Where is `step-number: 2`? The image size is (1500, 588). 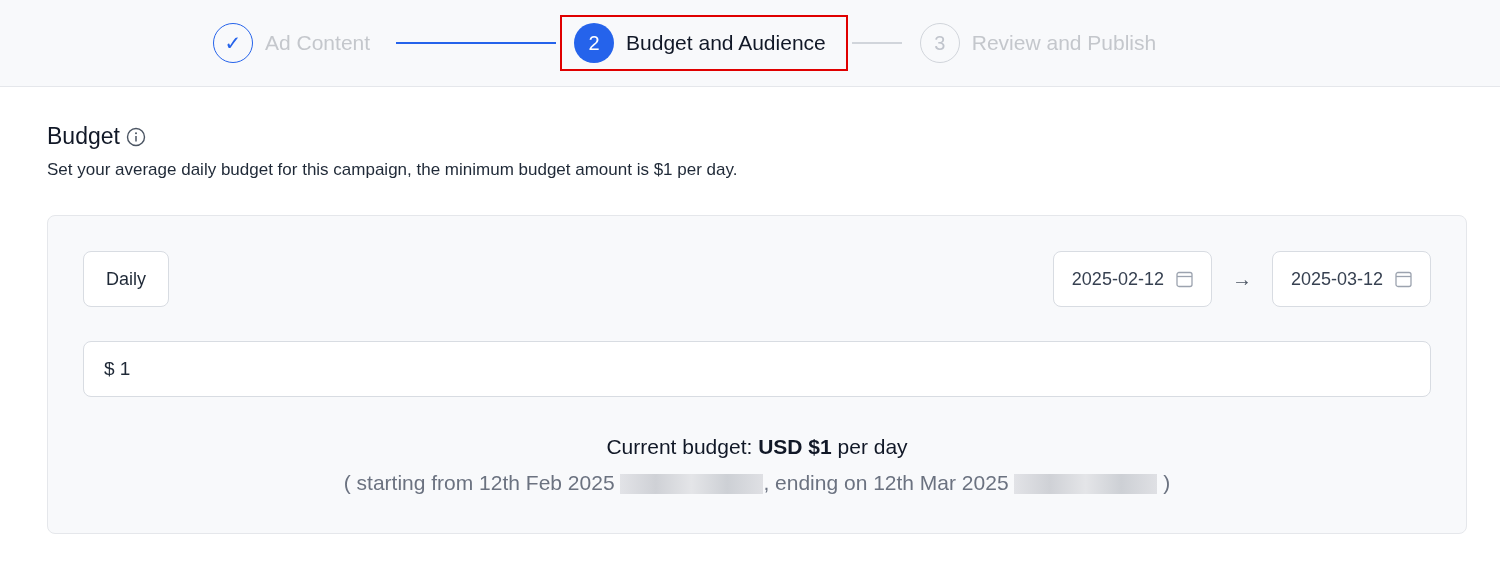
step-number: 2 is located at coordinates (594, 43).